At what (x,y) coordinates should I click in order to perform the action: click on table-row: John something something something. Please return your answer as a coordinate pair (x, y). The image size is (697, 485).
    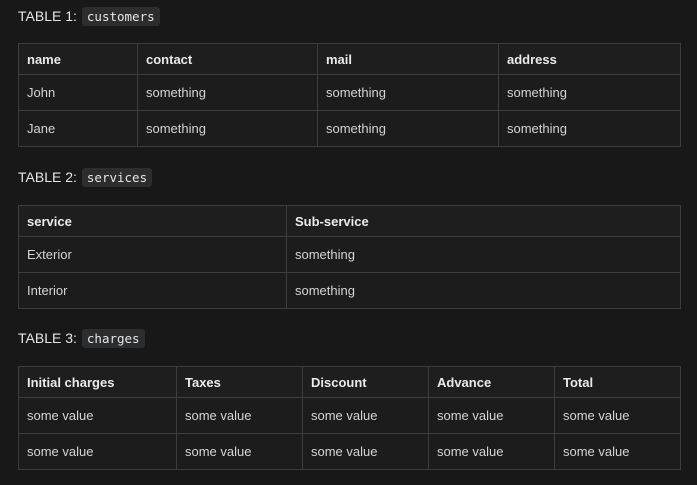
    Looking at the image, I should click on (349, 92).